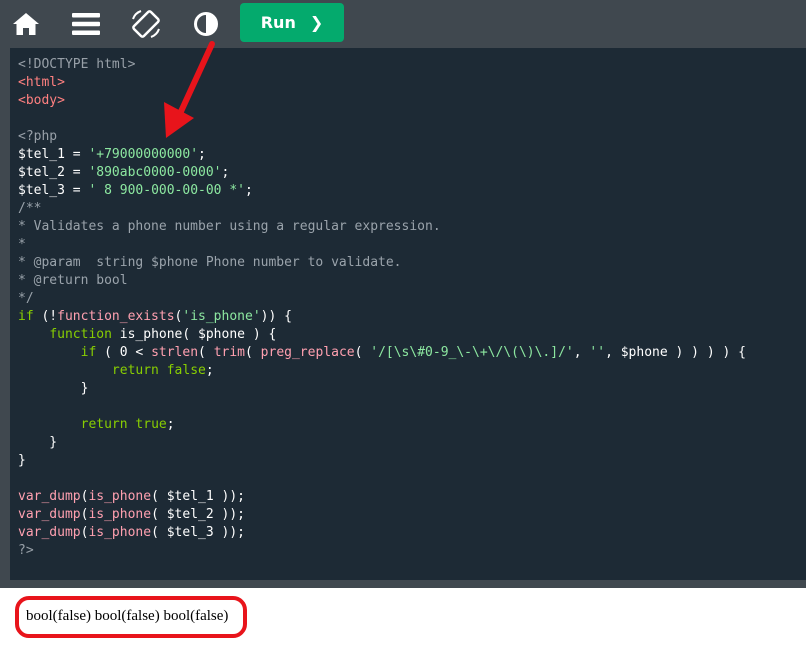 The width and height of the screenshot is (806, 648). Describe the element at coordinates (382, 101) in the screenshot. I see `code-line: <body>` at that location.